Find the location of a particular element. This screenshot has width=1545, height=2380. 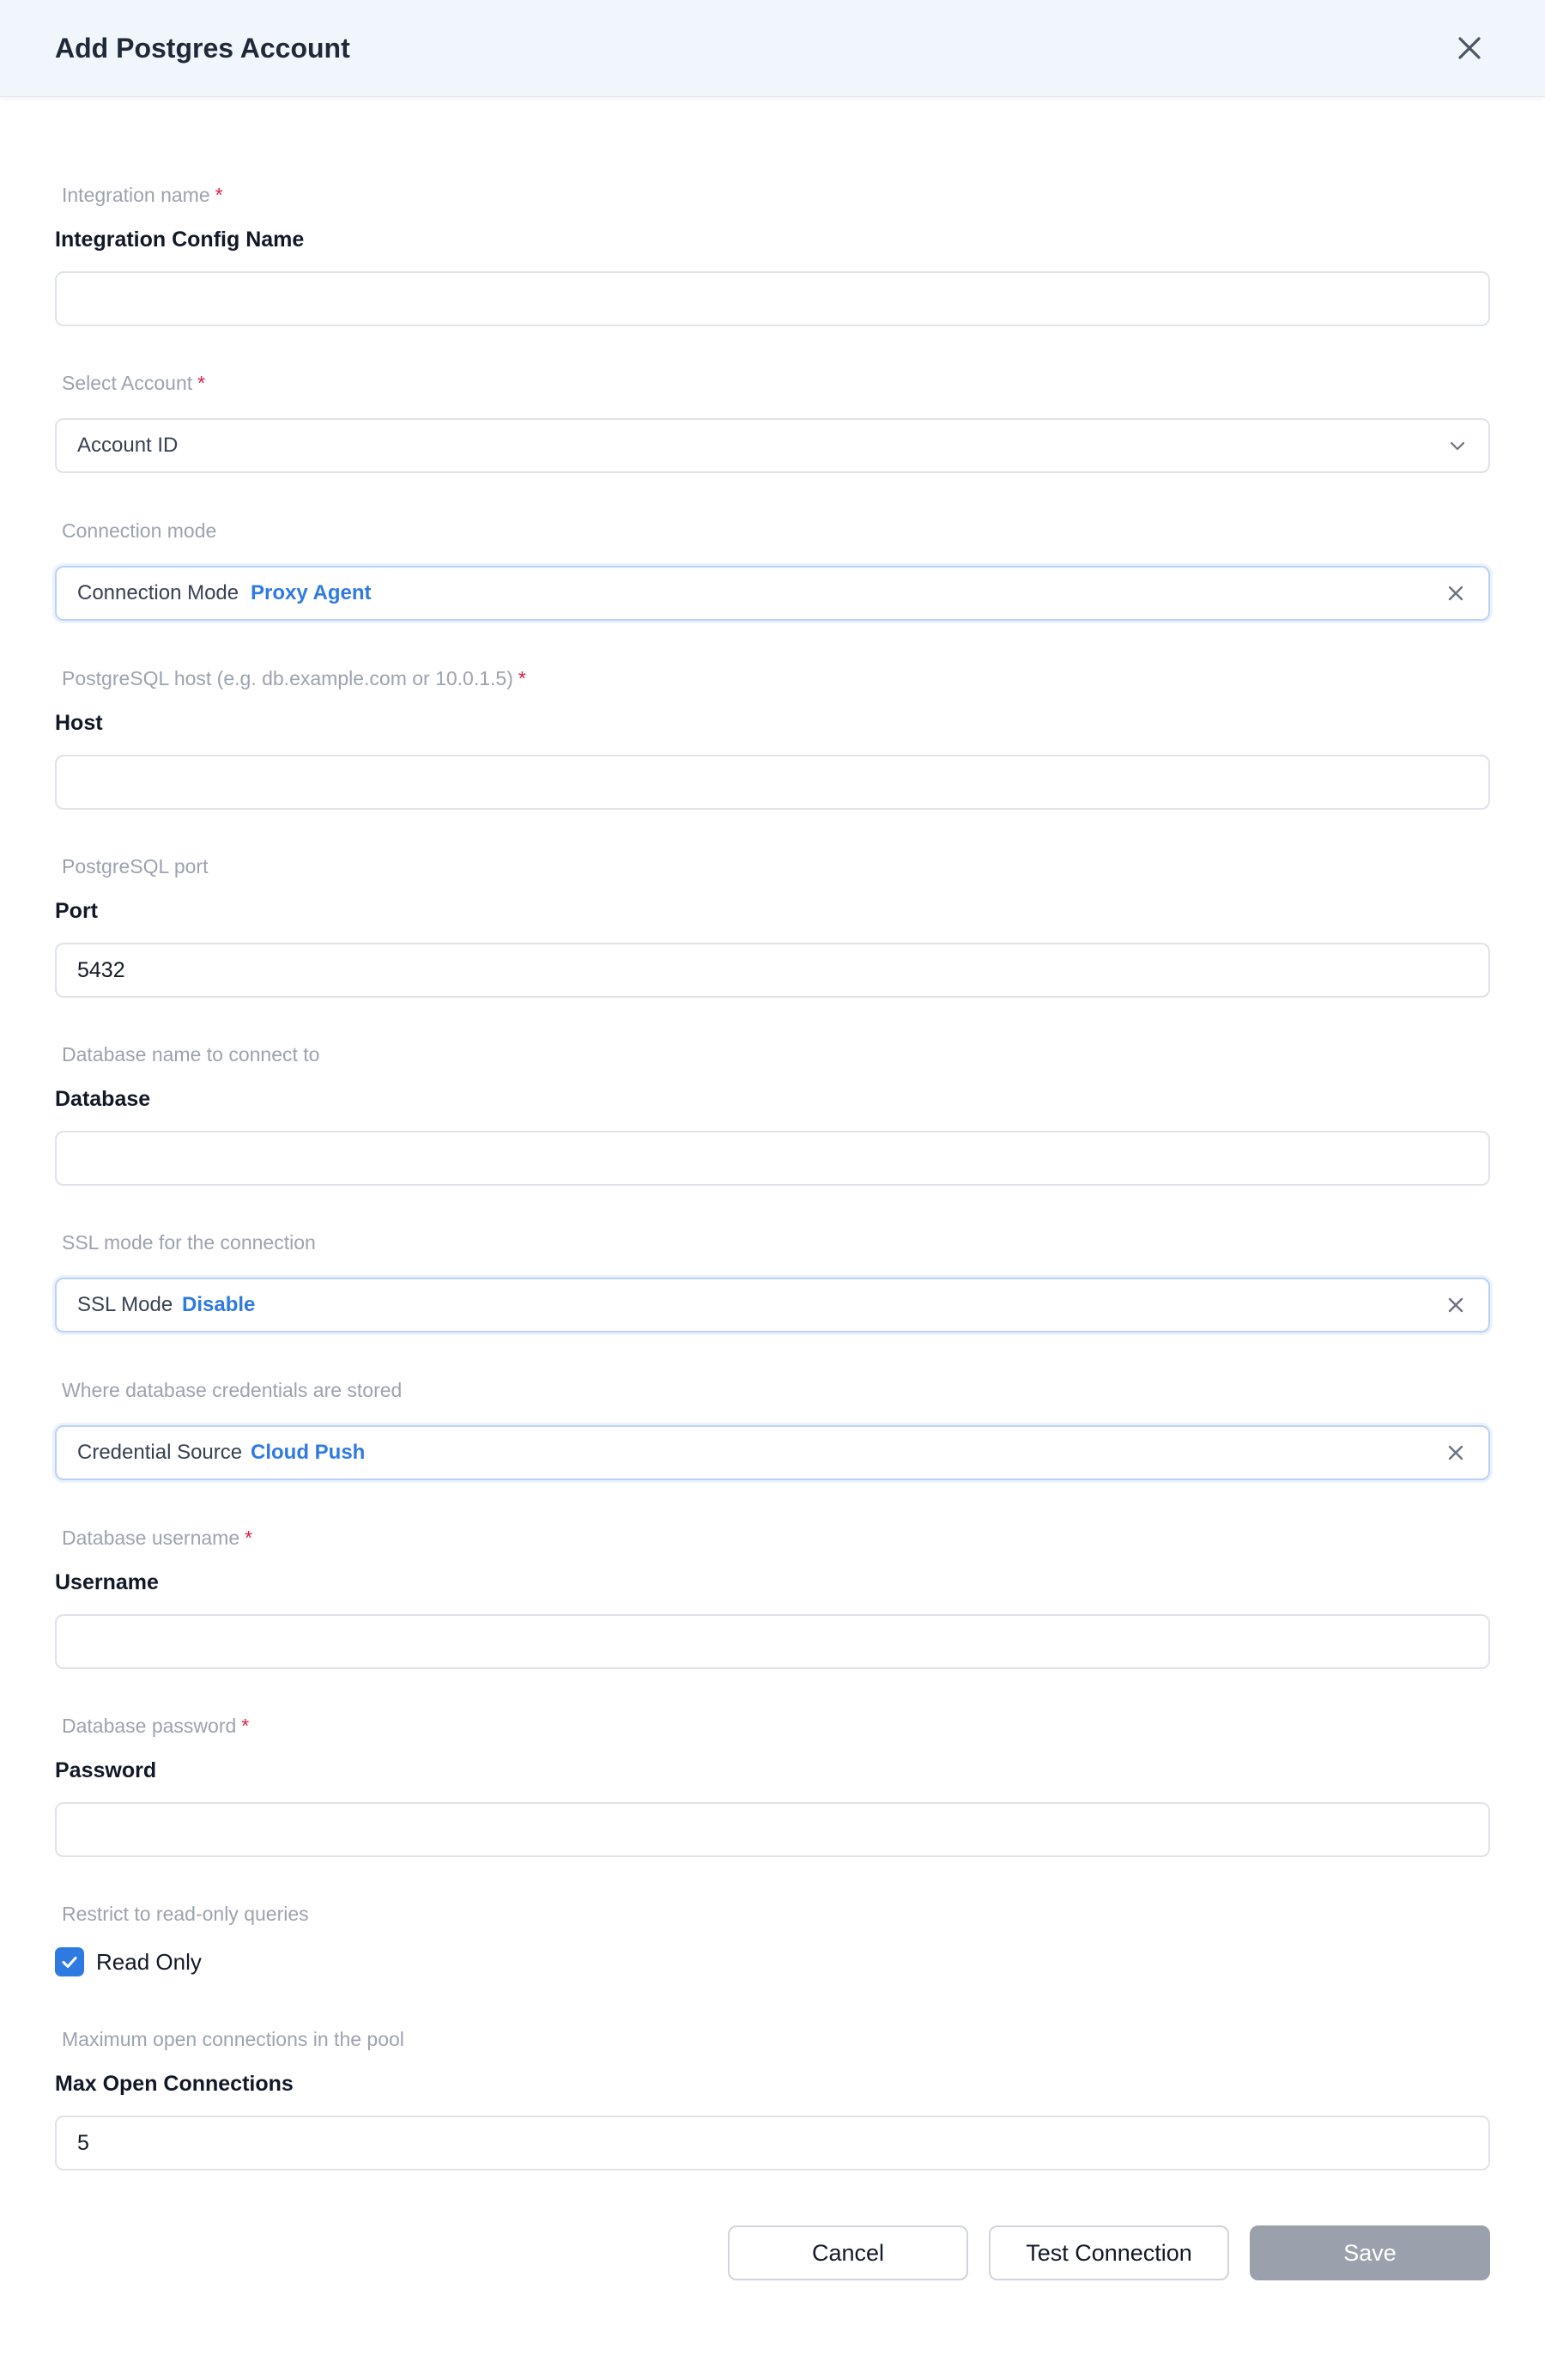

test-connection-button: Test Connection is located at coordinates (1109, 2252).